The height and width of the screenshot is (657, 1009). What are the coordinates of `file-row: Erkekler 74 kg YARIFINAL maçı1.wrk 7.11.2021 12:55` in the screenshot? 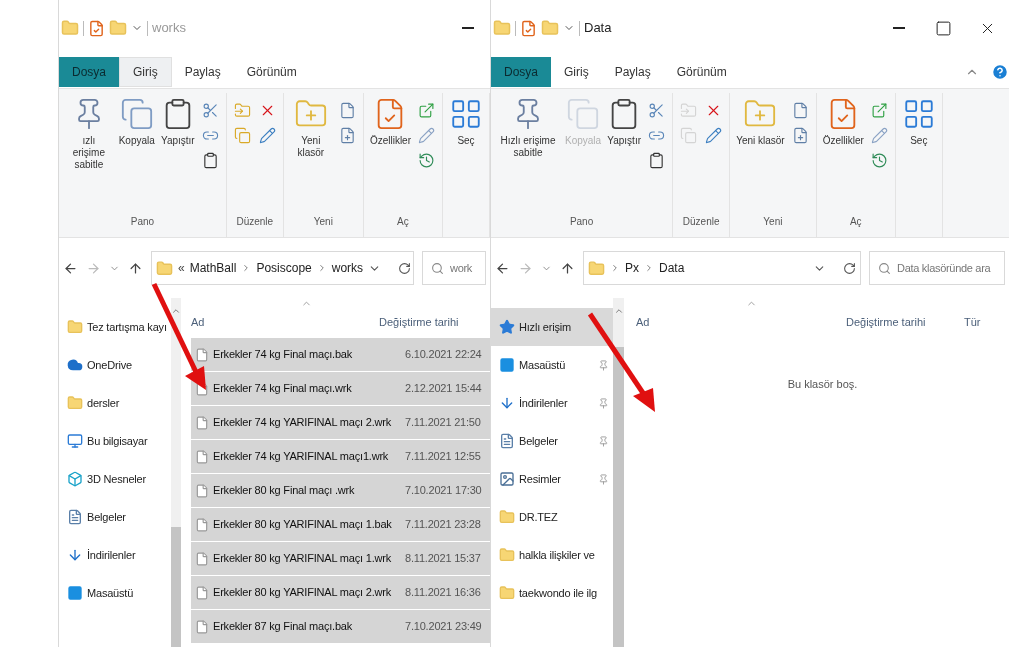 It's located at (340, 457).